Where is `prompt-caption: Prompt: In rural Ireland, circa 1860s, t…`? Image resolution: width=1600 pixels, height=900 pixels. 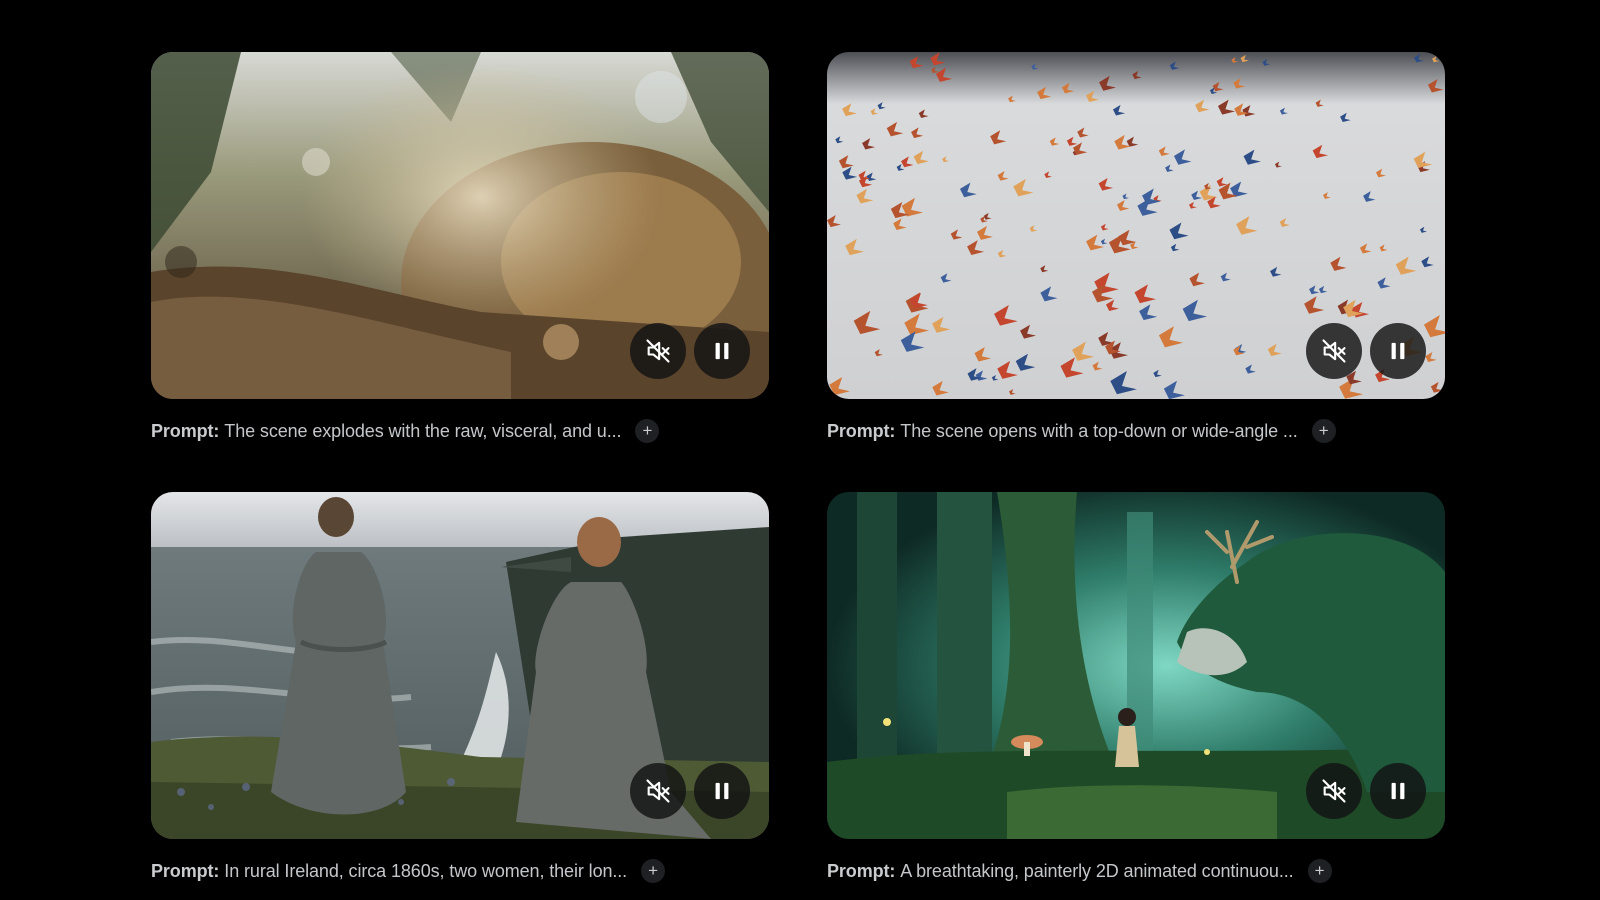 prompt-caption: Prompt: In rural Ireland, circa 1860s, t… is located at coordinates (408, 871).